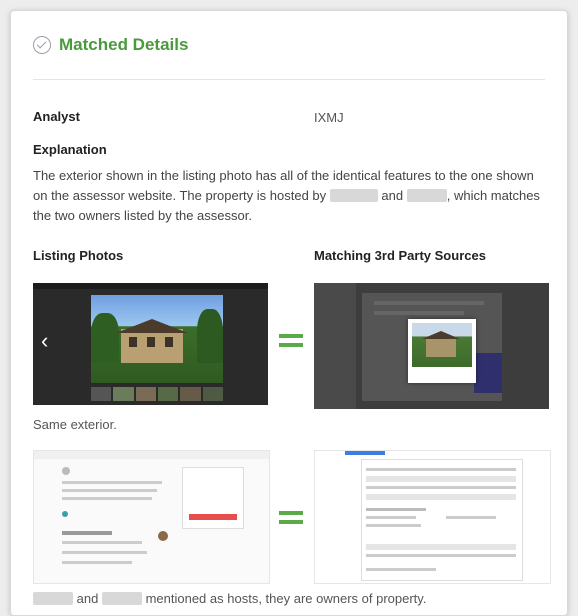 The image size is (578, 616). I want to click on card-header: Matched Details, so click(110, 45).